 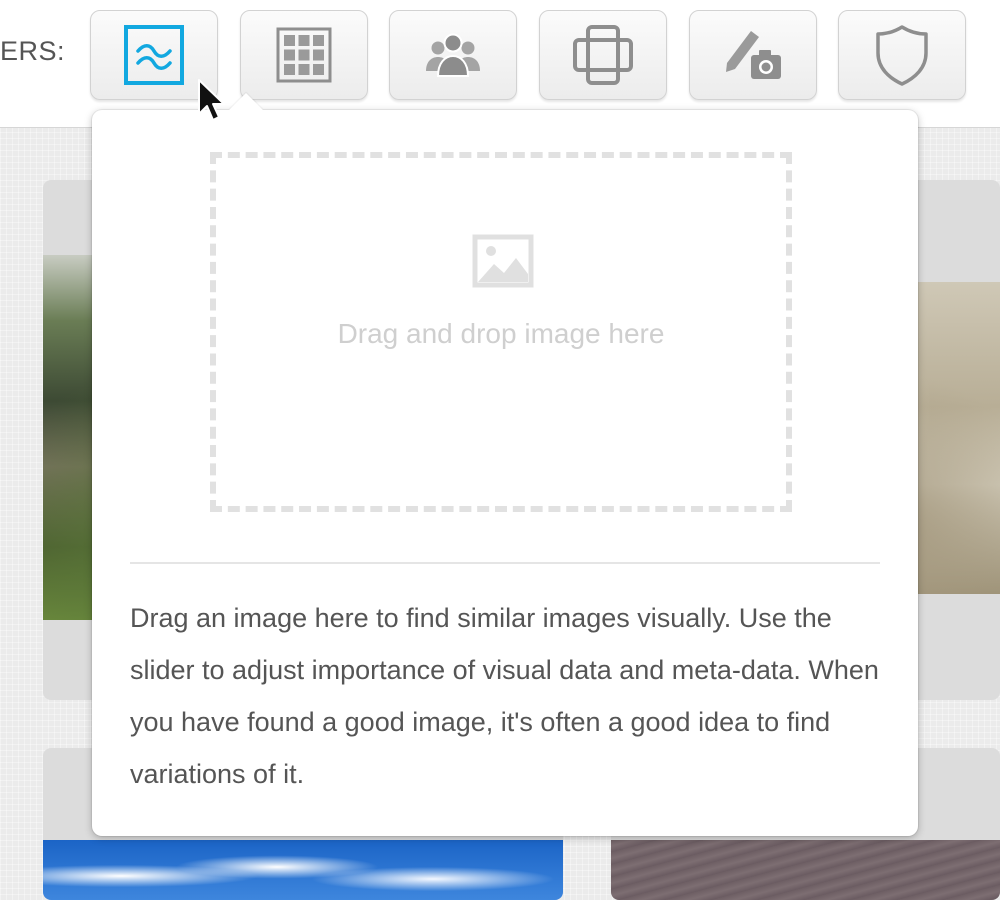 I want to click on people-icon, so click(x=453, y=55).